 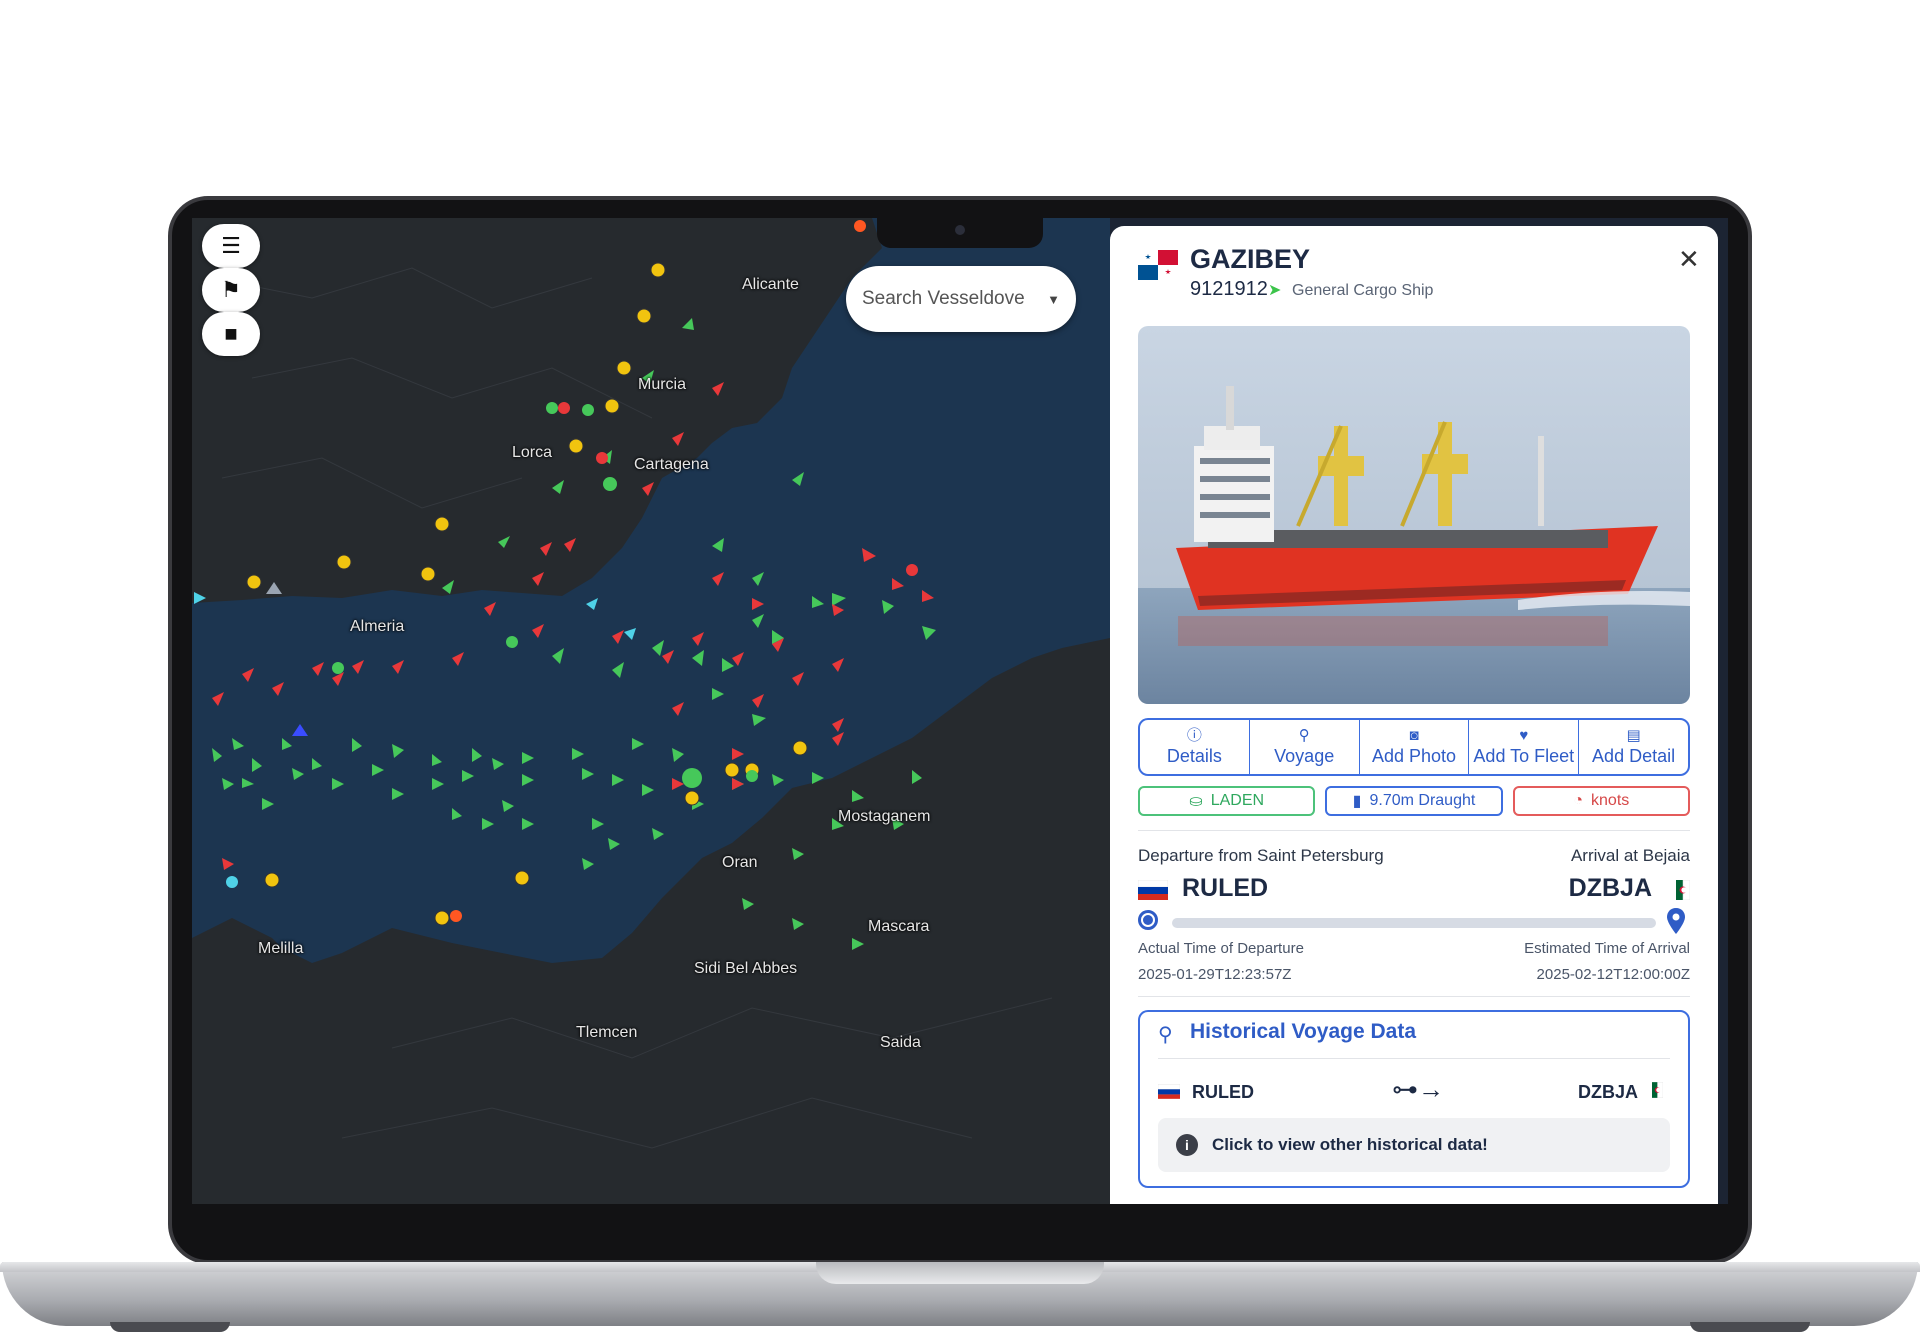 What do you see at coordinates (1357, 801) in the screenshot?
I see `draught-icon: ▮` at bounding box center [1357, 801].